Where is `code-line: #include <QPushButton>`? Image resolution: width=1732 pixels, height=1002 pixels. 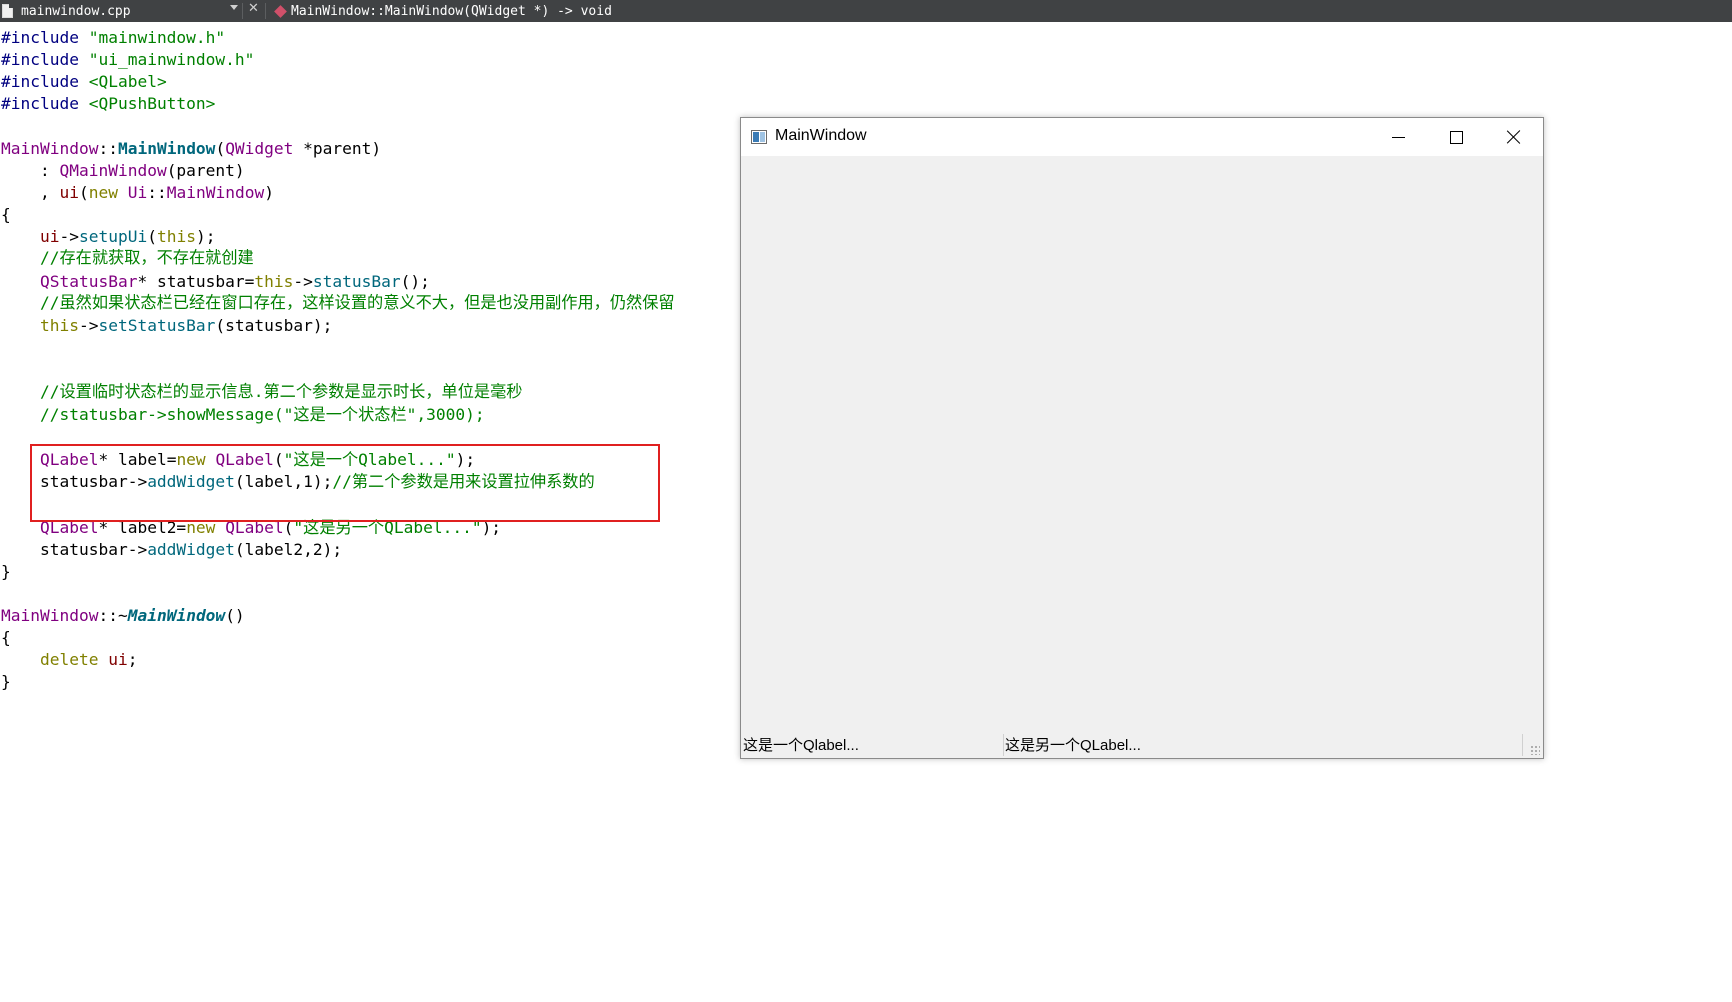
code-line: #include <QPushButton> is located at coordinates (108, 104).